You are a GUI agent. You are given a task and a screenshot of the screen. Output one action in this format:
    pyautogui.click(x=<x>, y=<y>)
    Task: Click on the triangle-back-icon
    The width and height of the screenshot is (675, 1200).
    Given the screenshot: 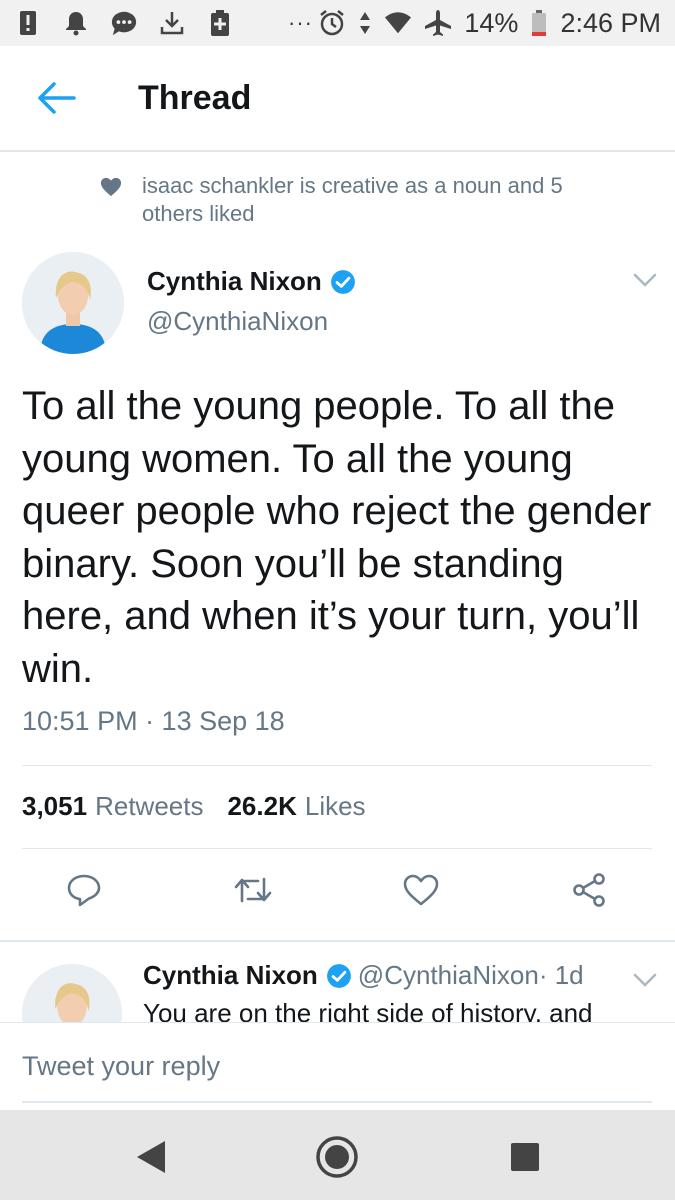 What is the action you would take?
    pyautogui.click(x=151, y=1157)
    